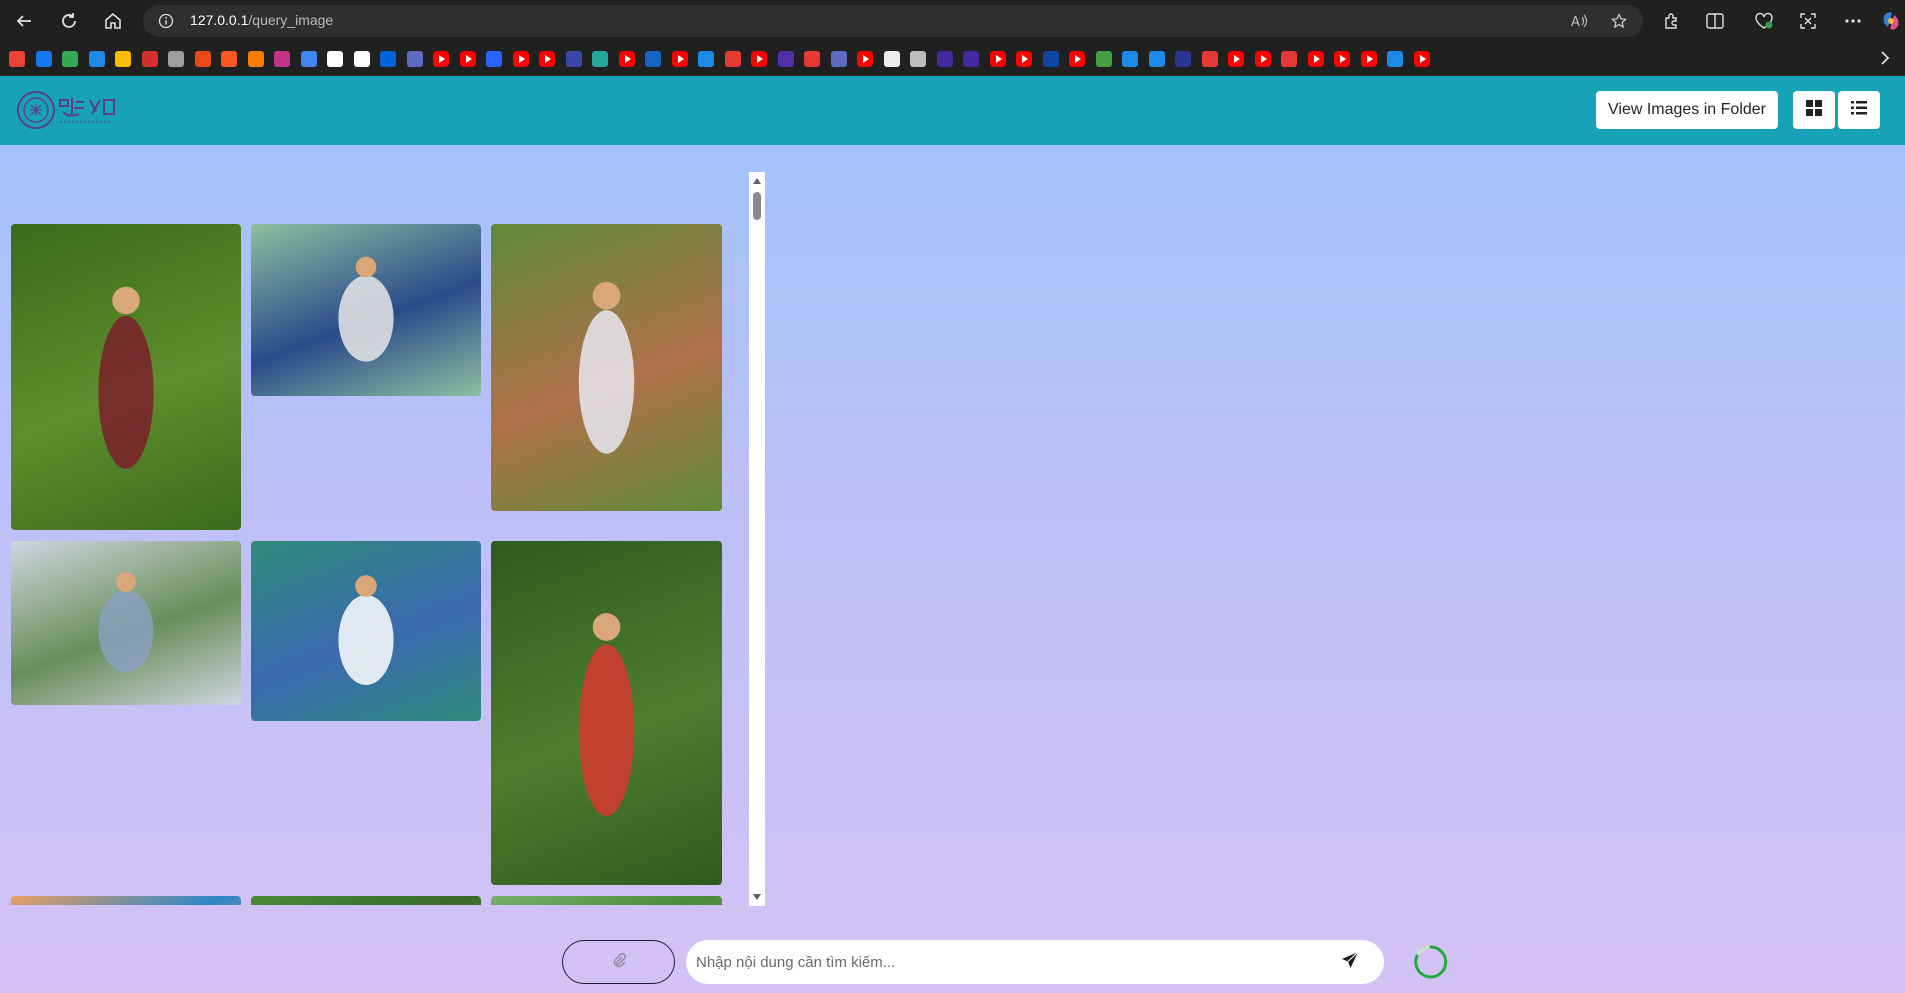 The height and width of the screenshot is (993, 1905). What do you see at coordinates (366, 900) in the screenshot?
I see `tennis-court-trees-image` at bounding box center [366, 900].